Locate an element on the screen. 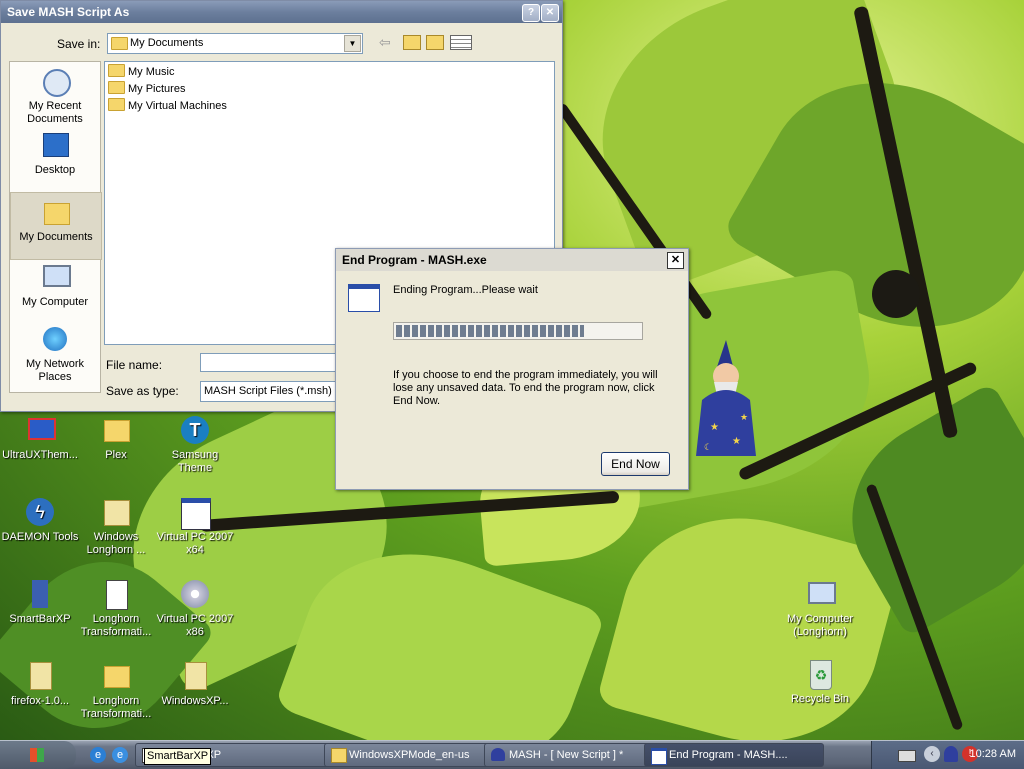 Image resolution: width=1024 pixels, height=769 pixels. desktop-icon-smartbarxp: SmartBarXP is located at coordinates (40, 602).